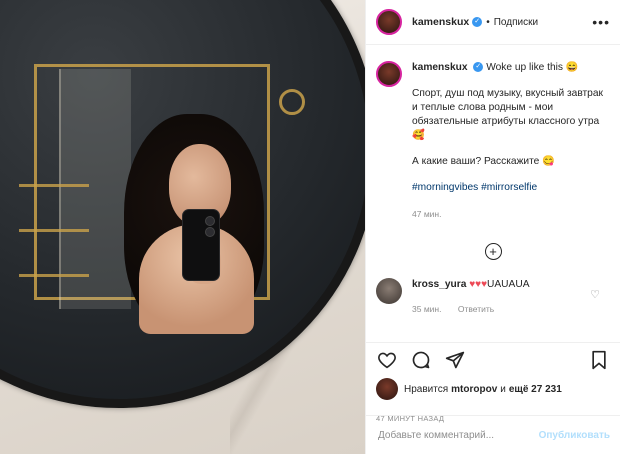 This screenshot has width=620, height=454. What do you see at coordinates (457, 435) in the screenshot?
I see `comment-input` at bounding box center [457, 435].